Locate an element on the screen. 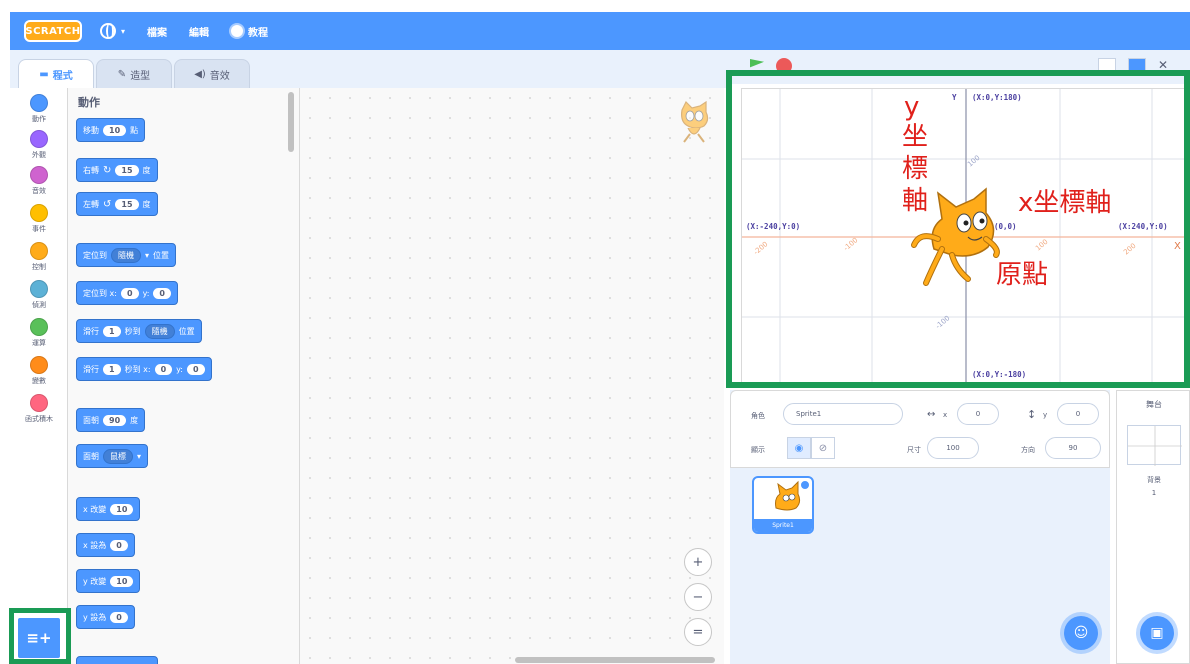 This screenshot has height=664, width=1190. category-operators: 運算 is located at coordinates (39, 333).